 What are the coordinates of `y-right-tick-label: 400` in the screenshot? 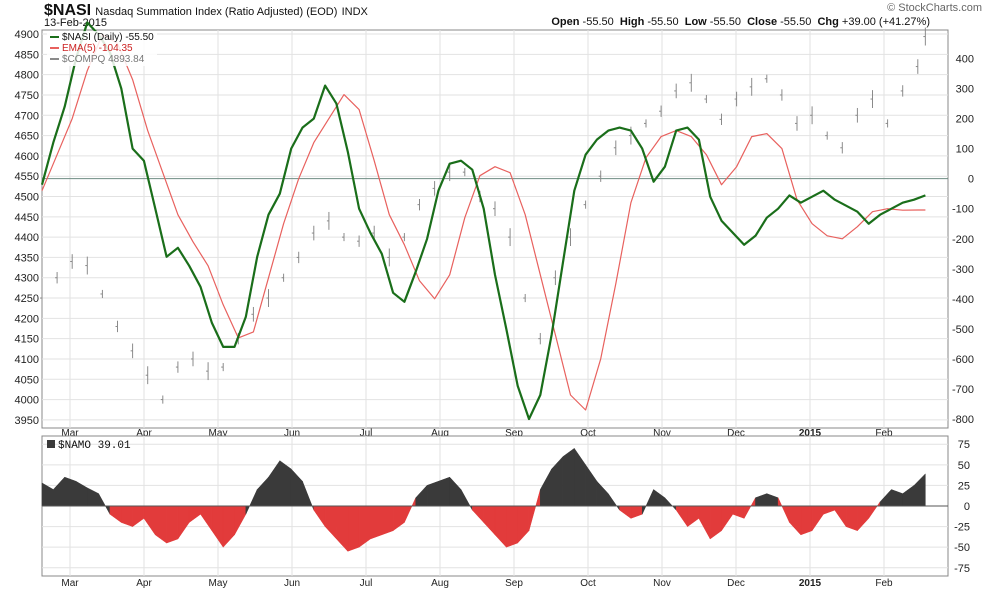 It's located at (965, 60).